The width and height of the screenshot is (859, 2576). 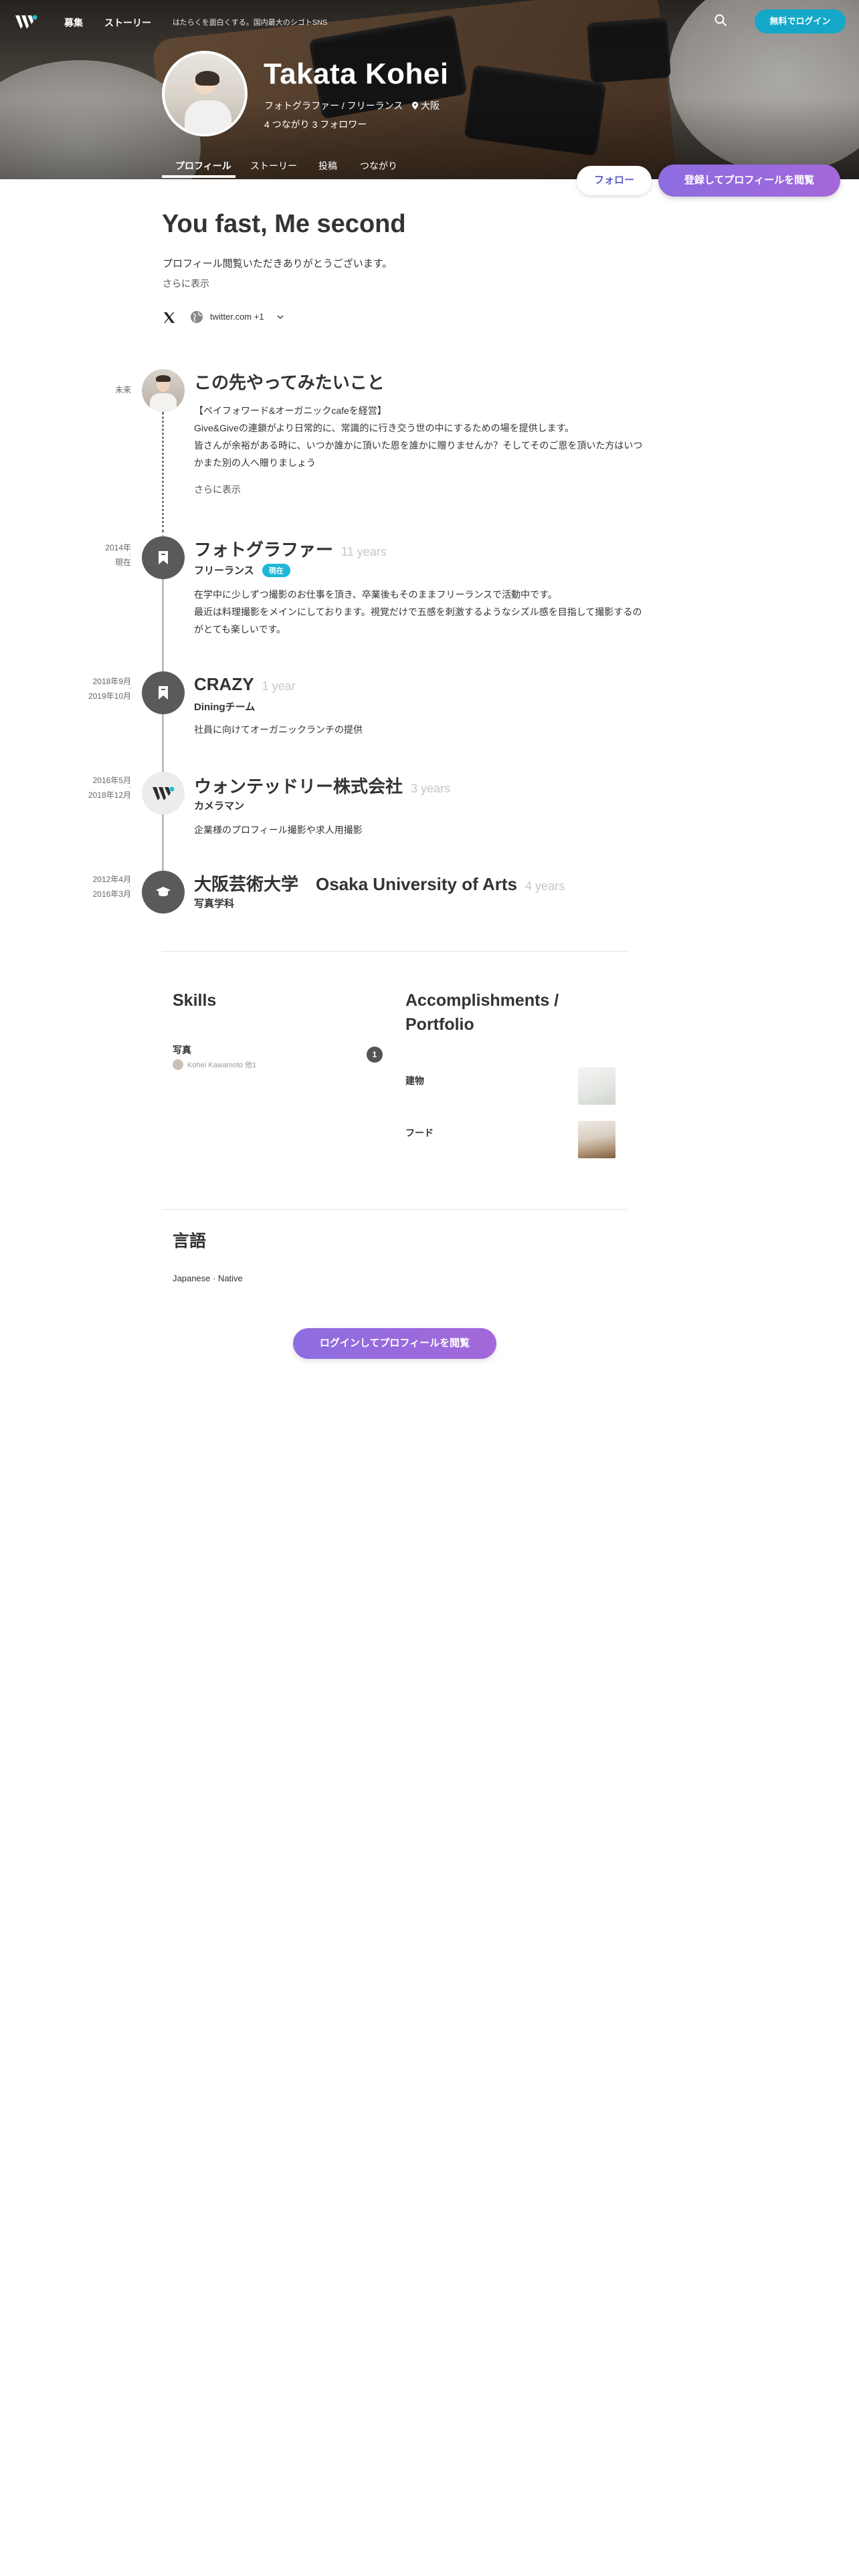 I want to click on timeline-title-text: フォトグラファー, so click(x=264, y=550).